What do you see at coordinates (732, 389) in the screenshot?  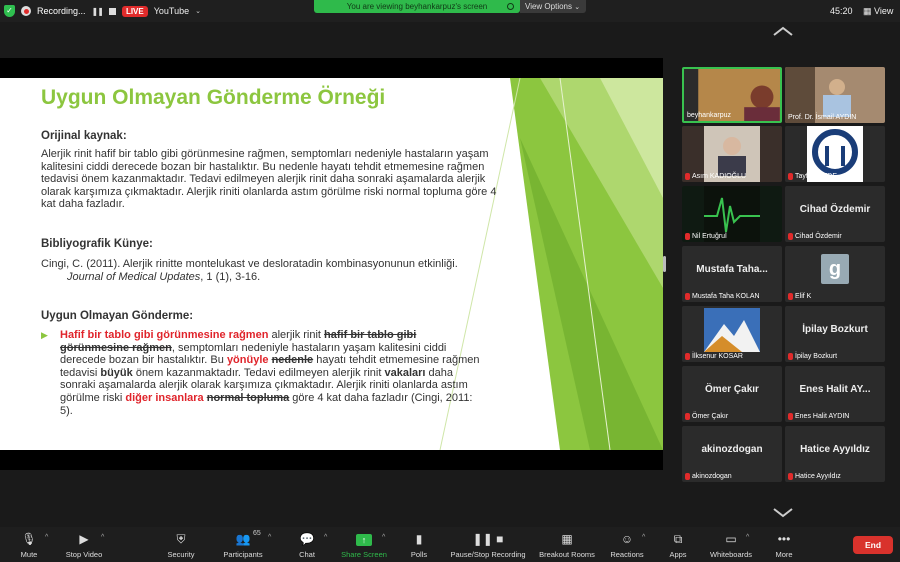 I see `participant-label: Ömer Çakır` at bounding box center [732, 389].